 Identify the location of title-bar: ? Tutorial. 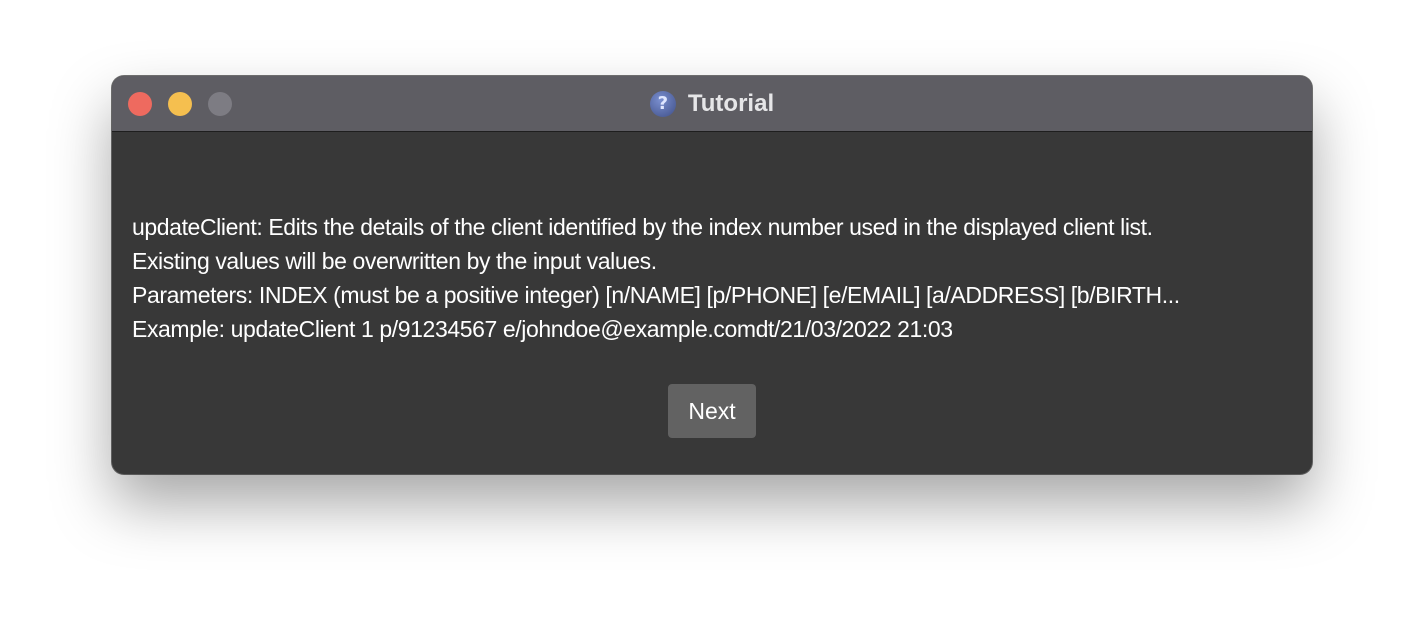
(712, 104).